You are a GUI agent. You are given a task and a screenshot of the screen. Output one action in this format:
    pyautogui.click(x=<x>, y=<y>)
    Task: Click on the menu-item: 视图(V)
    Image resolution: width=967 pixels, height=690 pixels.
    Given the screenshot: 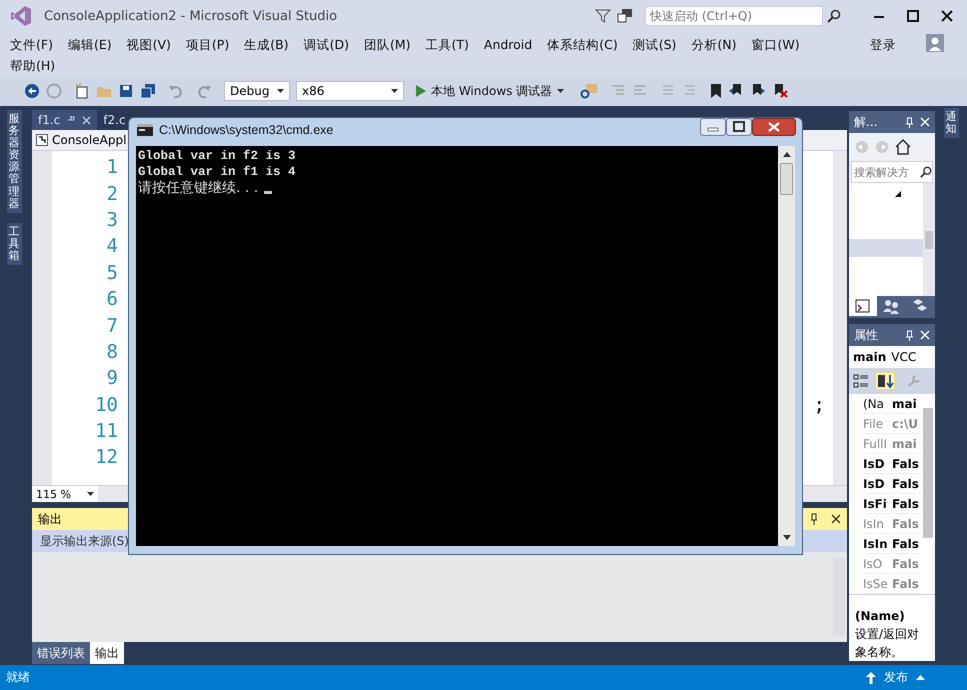 What is the action you would take?
    pyautogui.click(x=148, y=44)
    